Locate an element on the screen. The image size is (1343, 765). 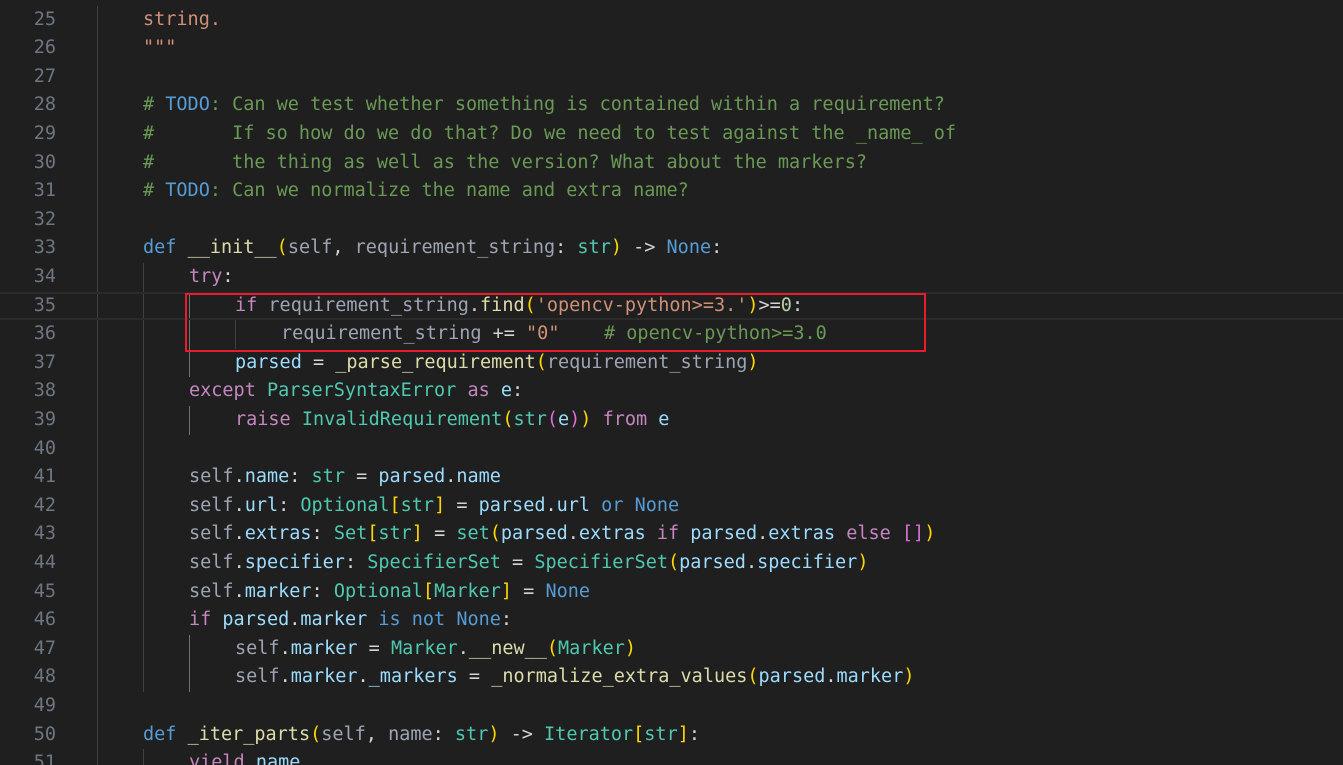
code-line: 26 """ is located at coordinates (671, 48).